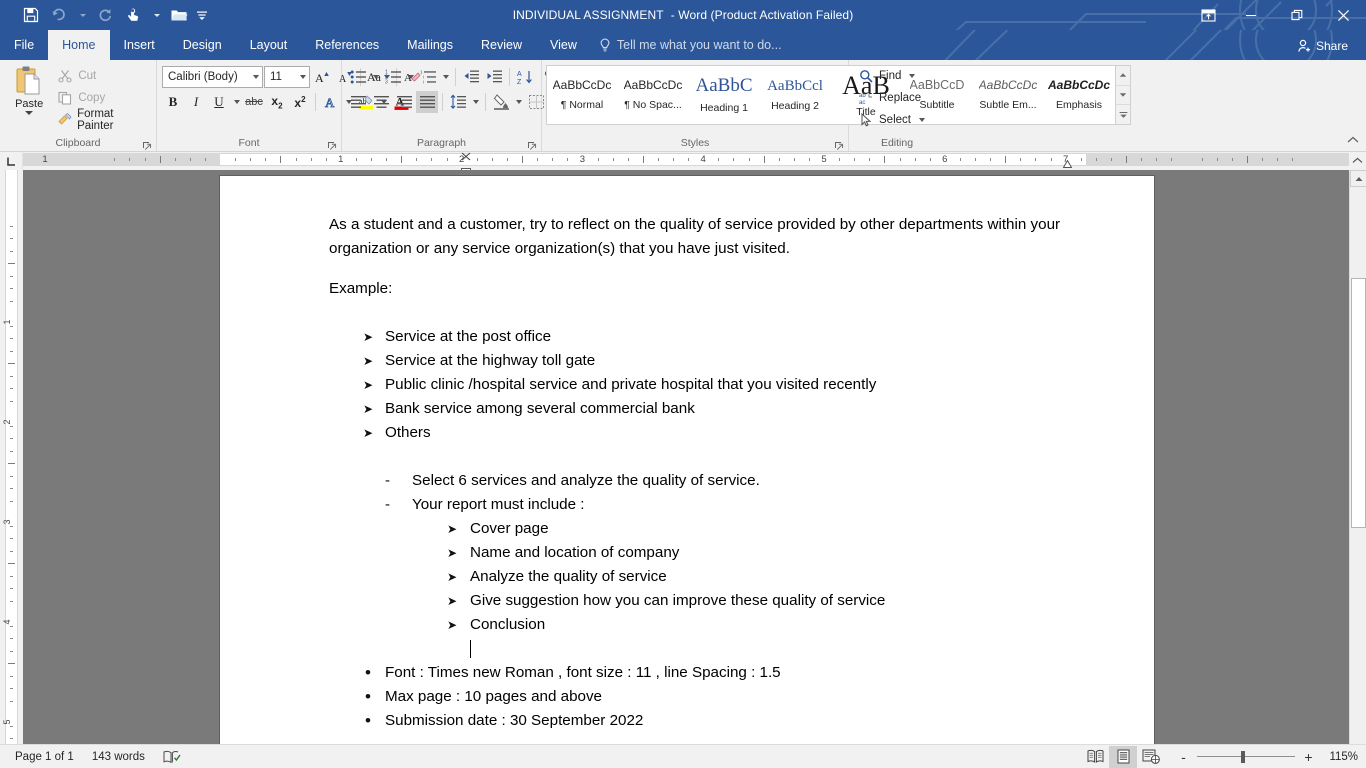  Describe the element at coordinates (59, 15) in the screenshot. I see `undo-button` at that location.